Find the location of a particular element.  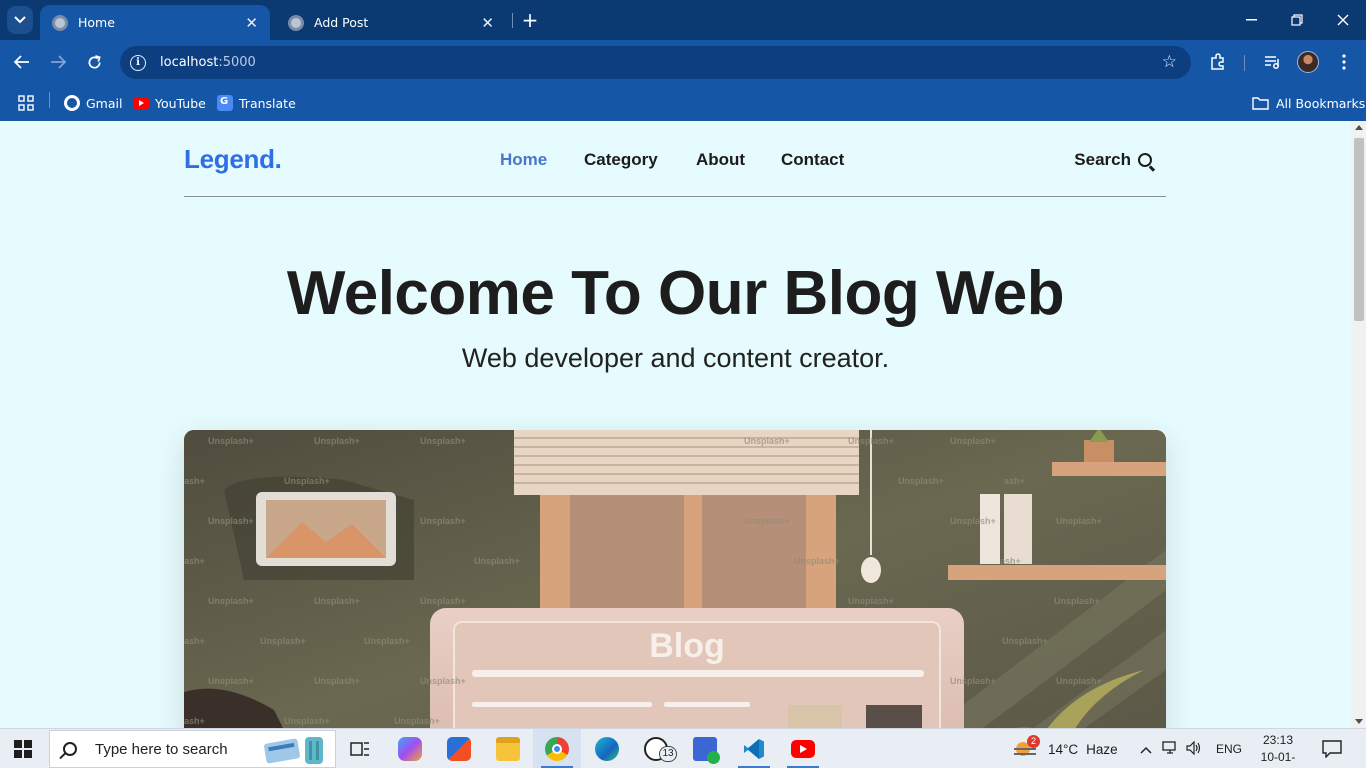

url-host: localhost is located at coordinates (189, 62).